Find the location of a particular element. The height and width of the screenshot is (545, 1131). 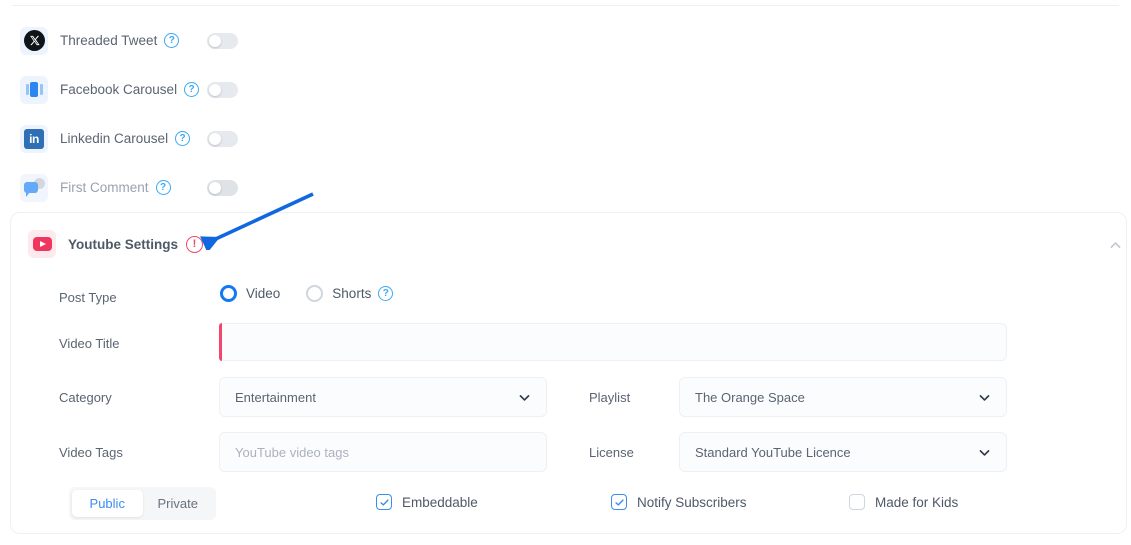

checkbox-embeddable: Embeddable is located at coordinates (427, 502).